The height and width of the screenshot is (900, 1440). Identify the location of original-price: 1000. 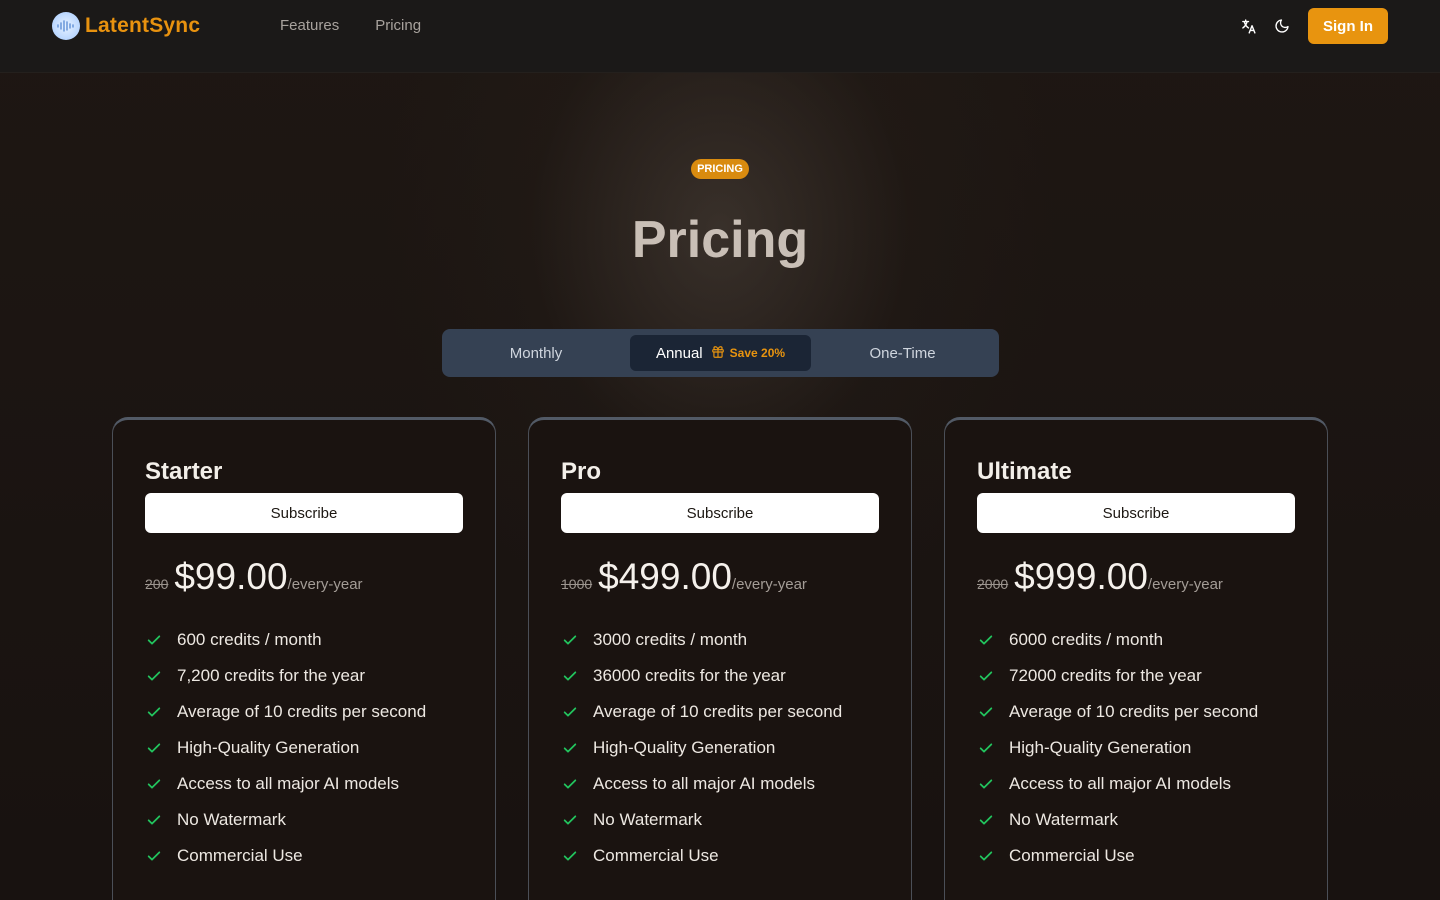
(577, 584).